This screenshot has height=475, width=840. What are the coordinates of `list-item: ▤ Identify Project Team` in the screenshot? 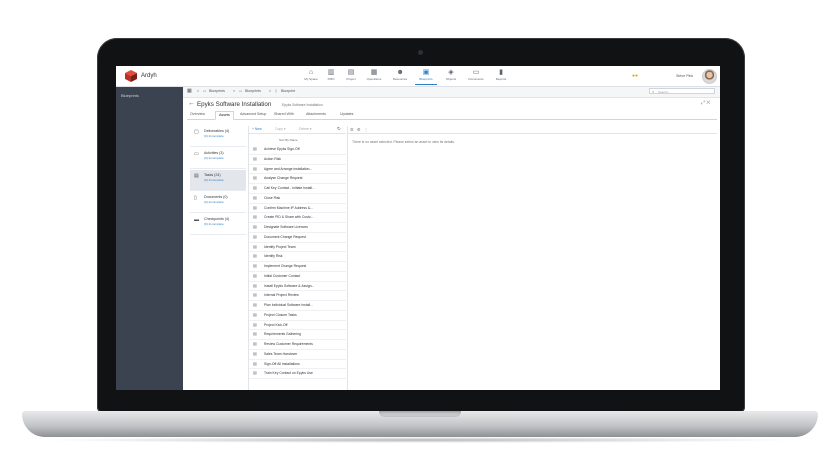 It's located at (297, 248).